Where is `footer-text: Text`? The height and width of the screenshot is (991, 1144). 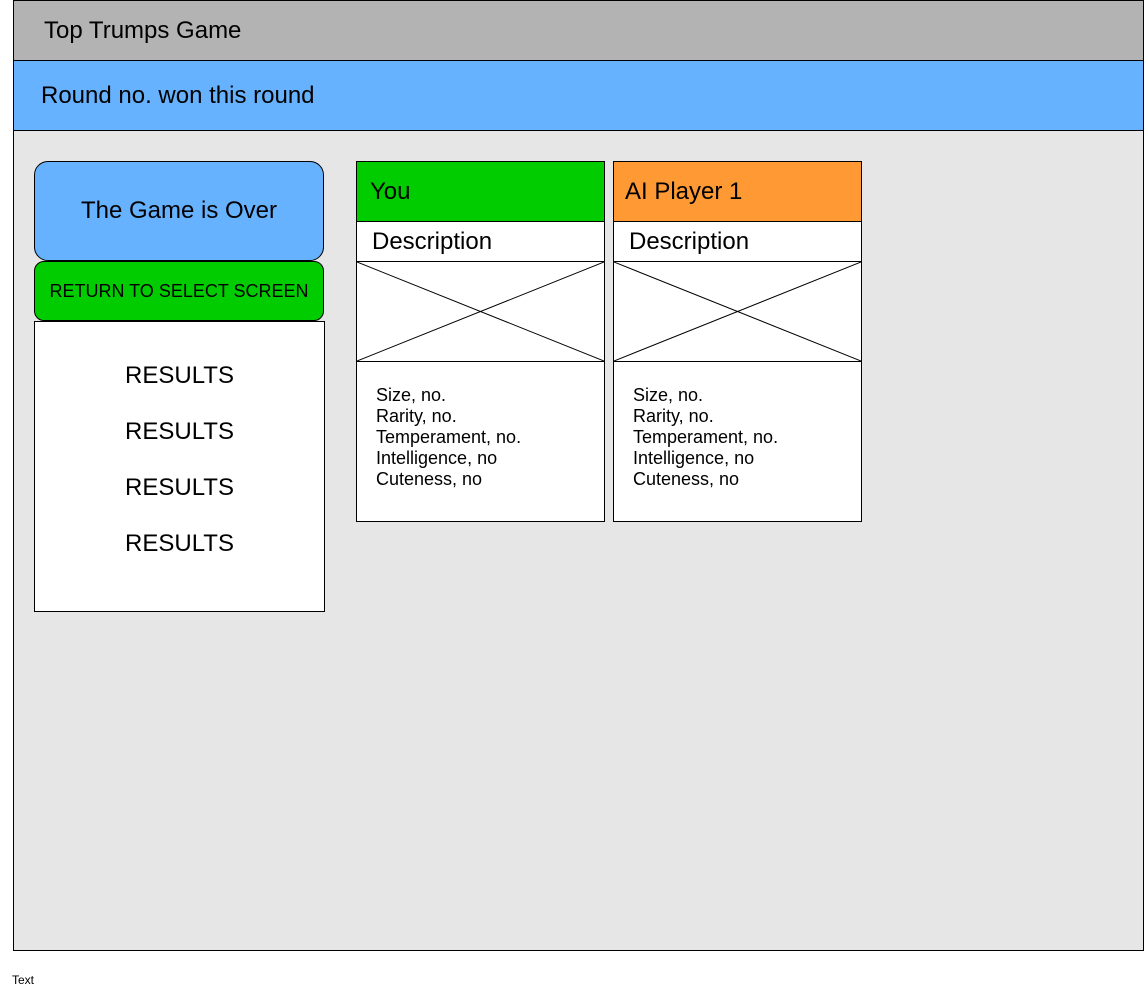
footer-text: Text is located at coordinates (23, 980).